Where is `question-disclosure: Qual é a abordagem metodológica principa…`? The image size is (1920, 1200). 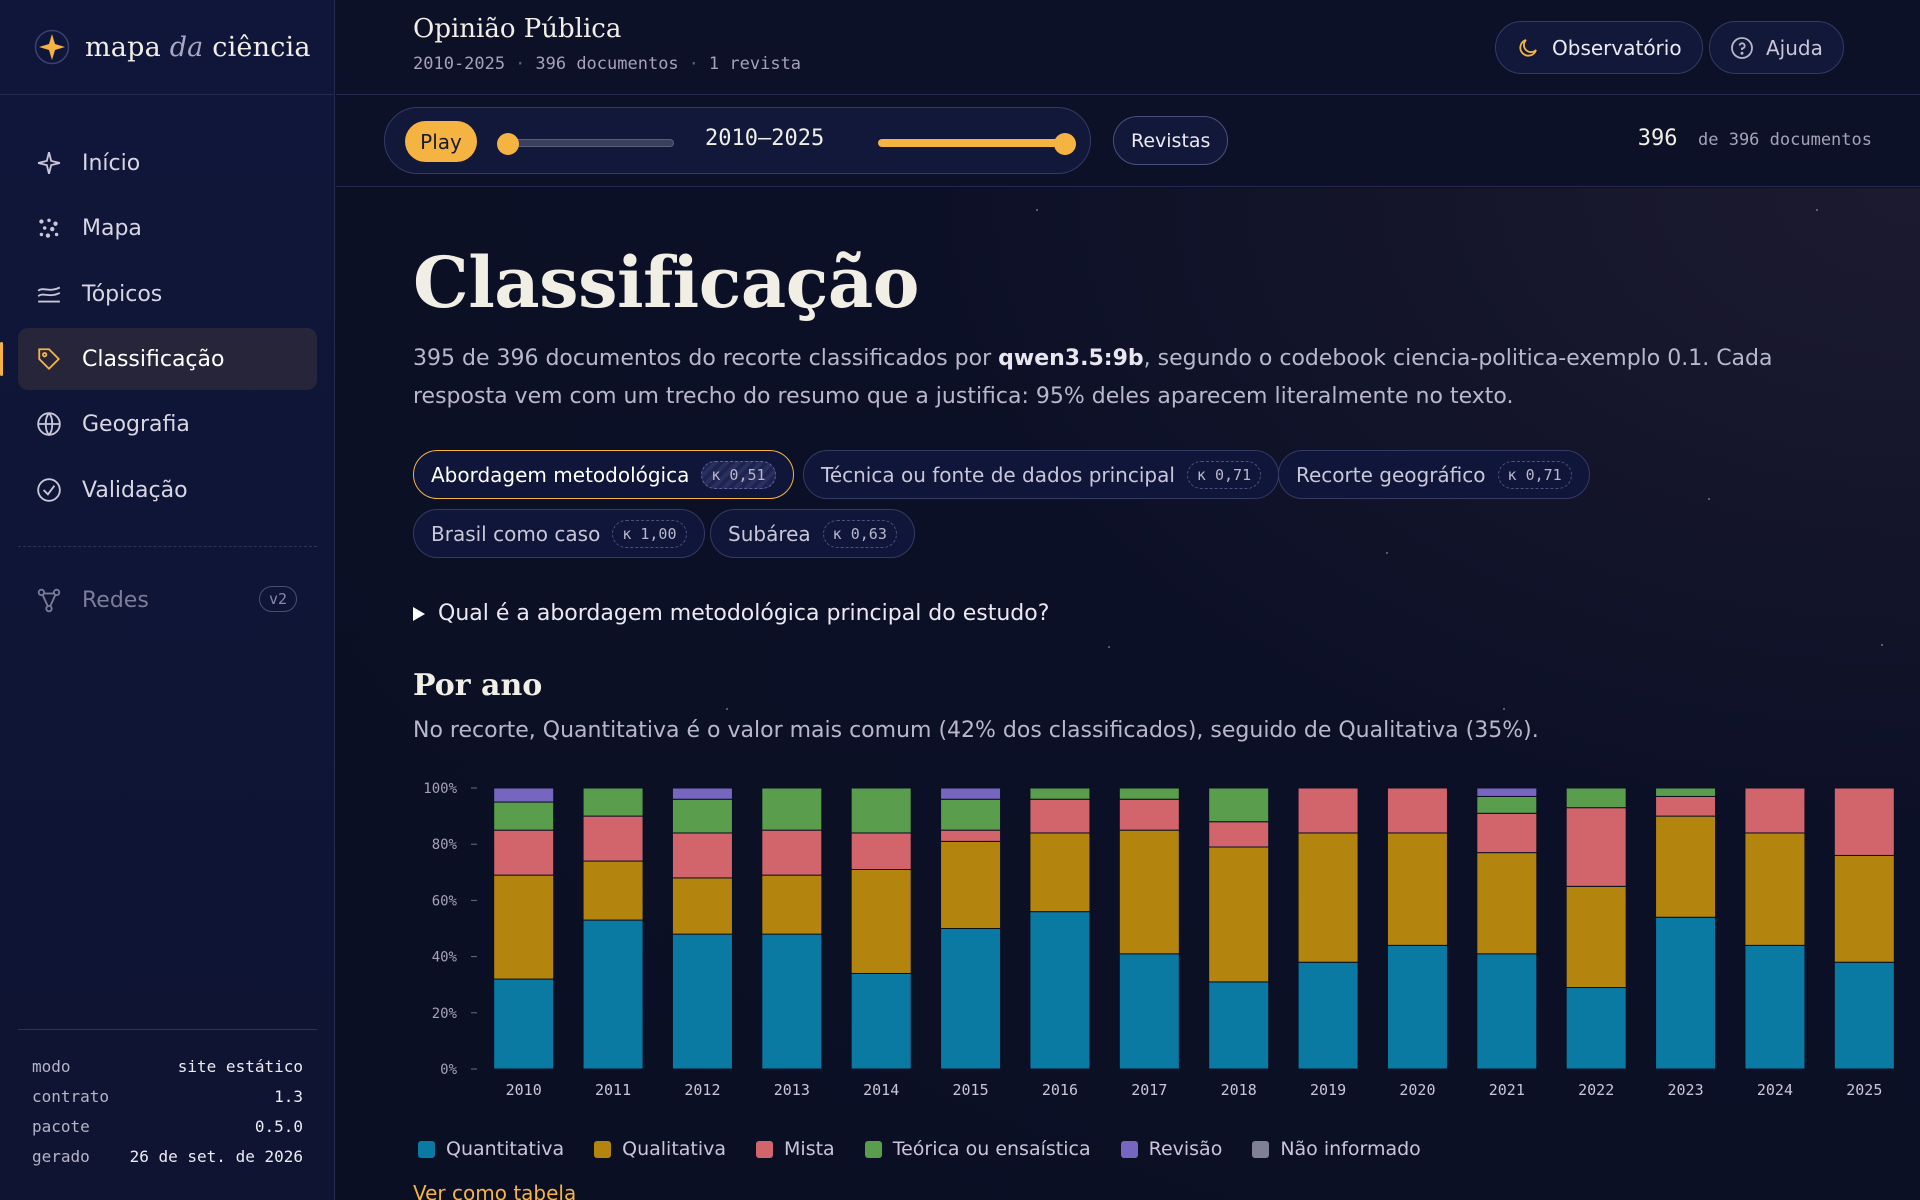 question-disclosure: Qual é a abordagem metodológica principa… is located at coordinates (731, 613).